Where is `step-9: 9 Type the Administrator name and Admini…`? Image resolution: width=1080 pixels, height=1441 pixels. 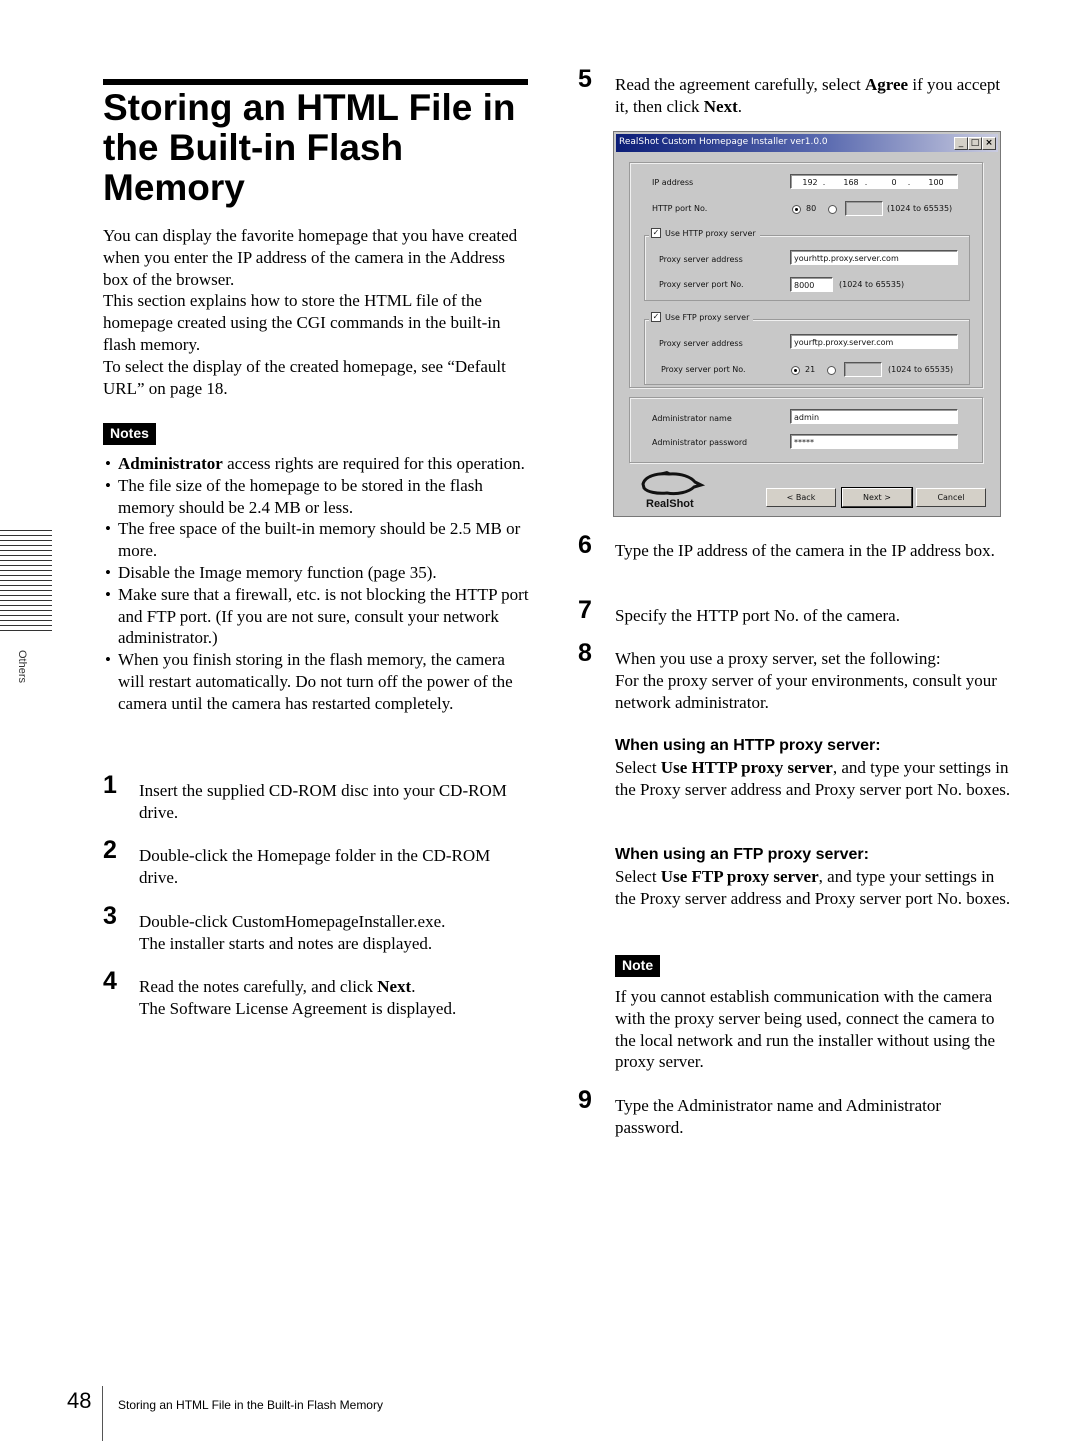
step-9: 9 Type the Administrator name and Admini… is located at coordinates (759, 1111).